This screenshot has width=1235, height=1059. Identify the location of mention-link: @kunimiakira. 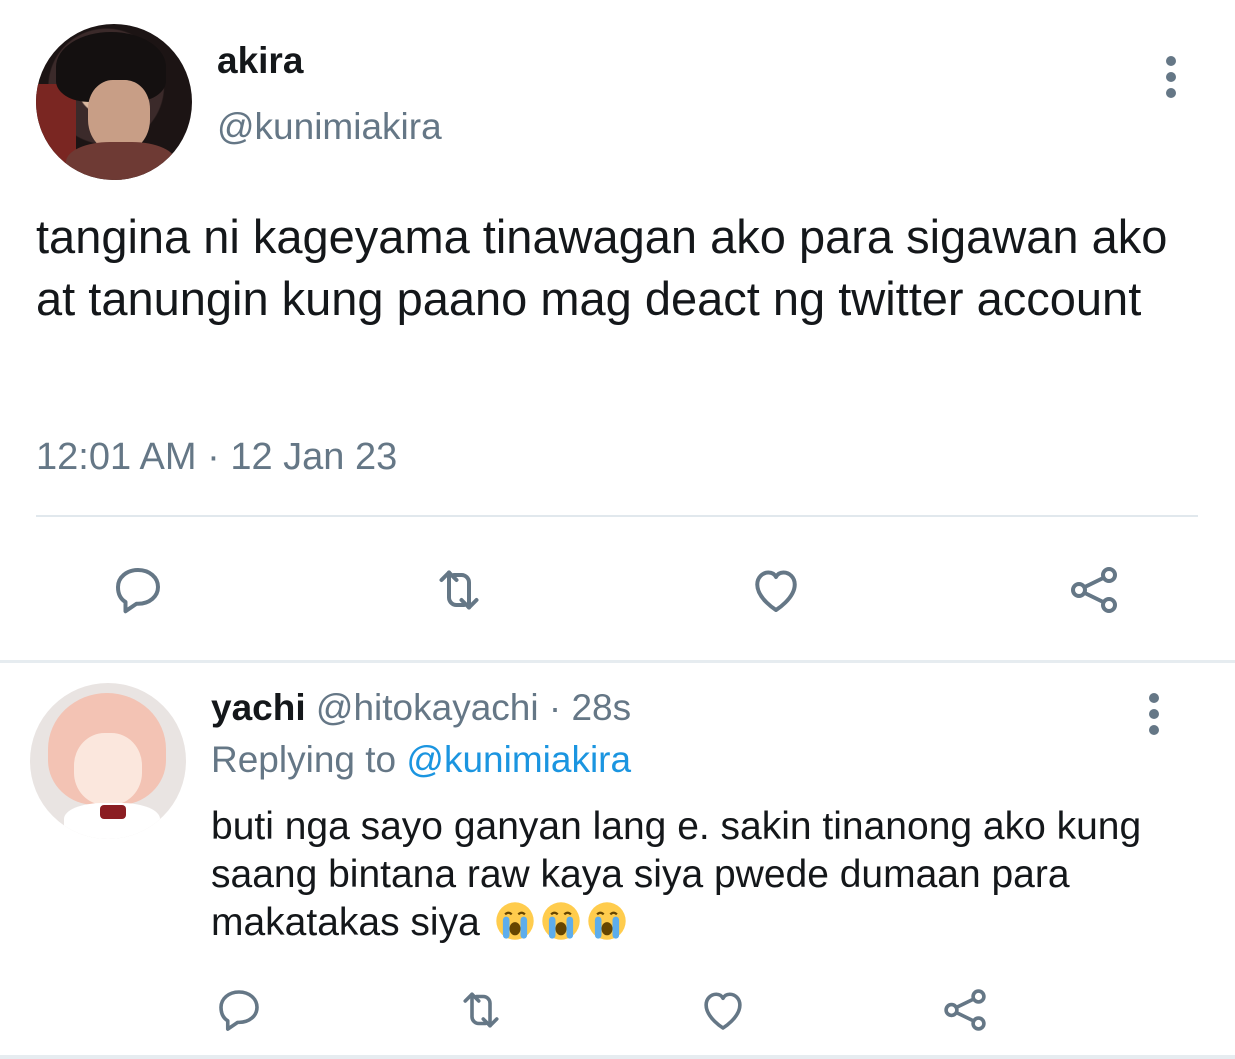
(518, 759).